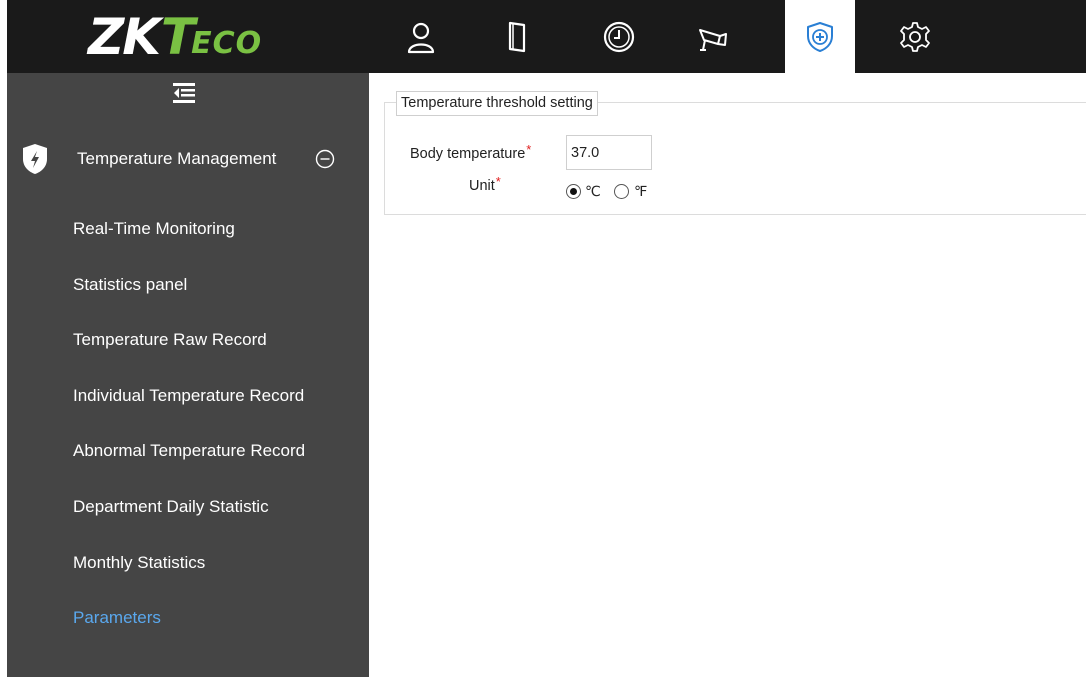  I want to click on system-settings-button, so click(915, 36).